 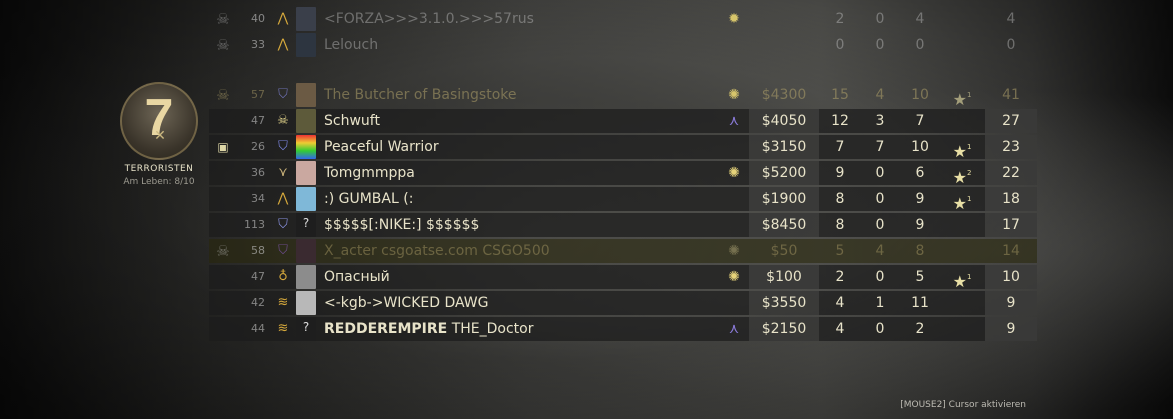 I want to click on player-assists: 1, so click(x=880, y=303).